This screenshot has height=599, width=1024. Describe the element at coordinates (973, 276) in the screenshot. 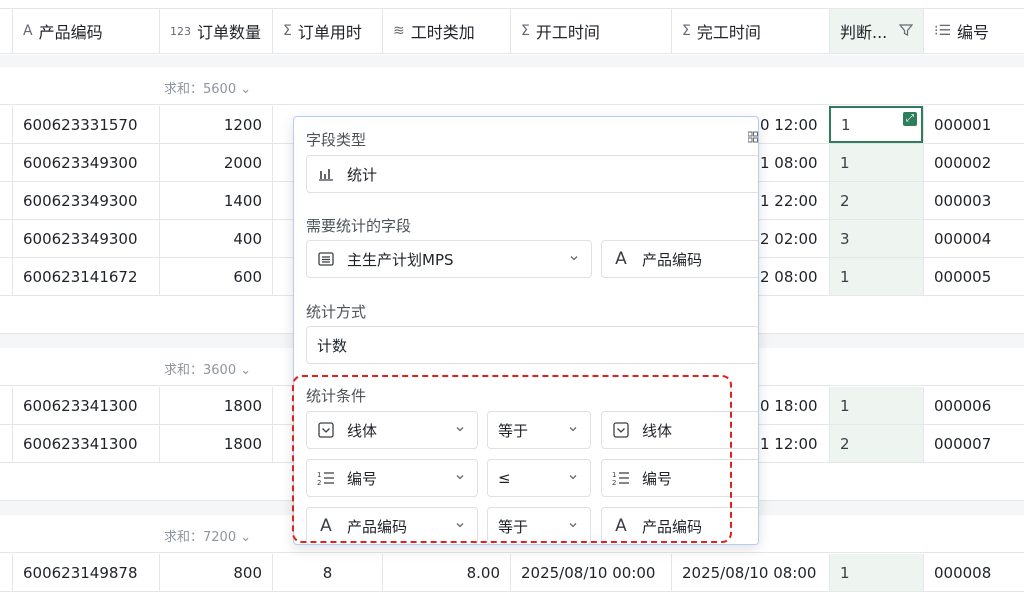

I see `number-cell: 000005` at that location.